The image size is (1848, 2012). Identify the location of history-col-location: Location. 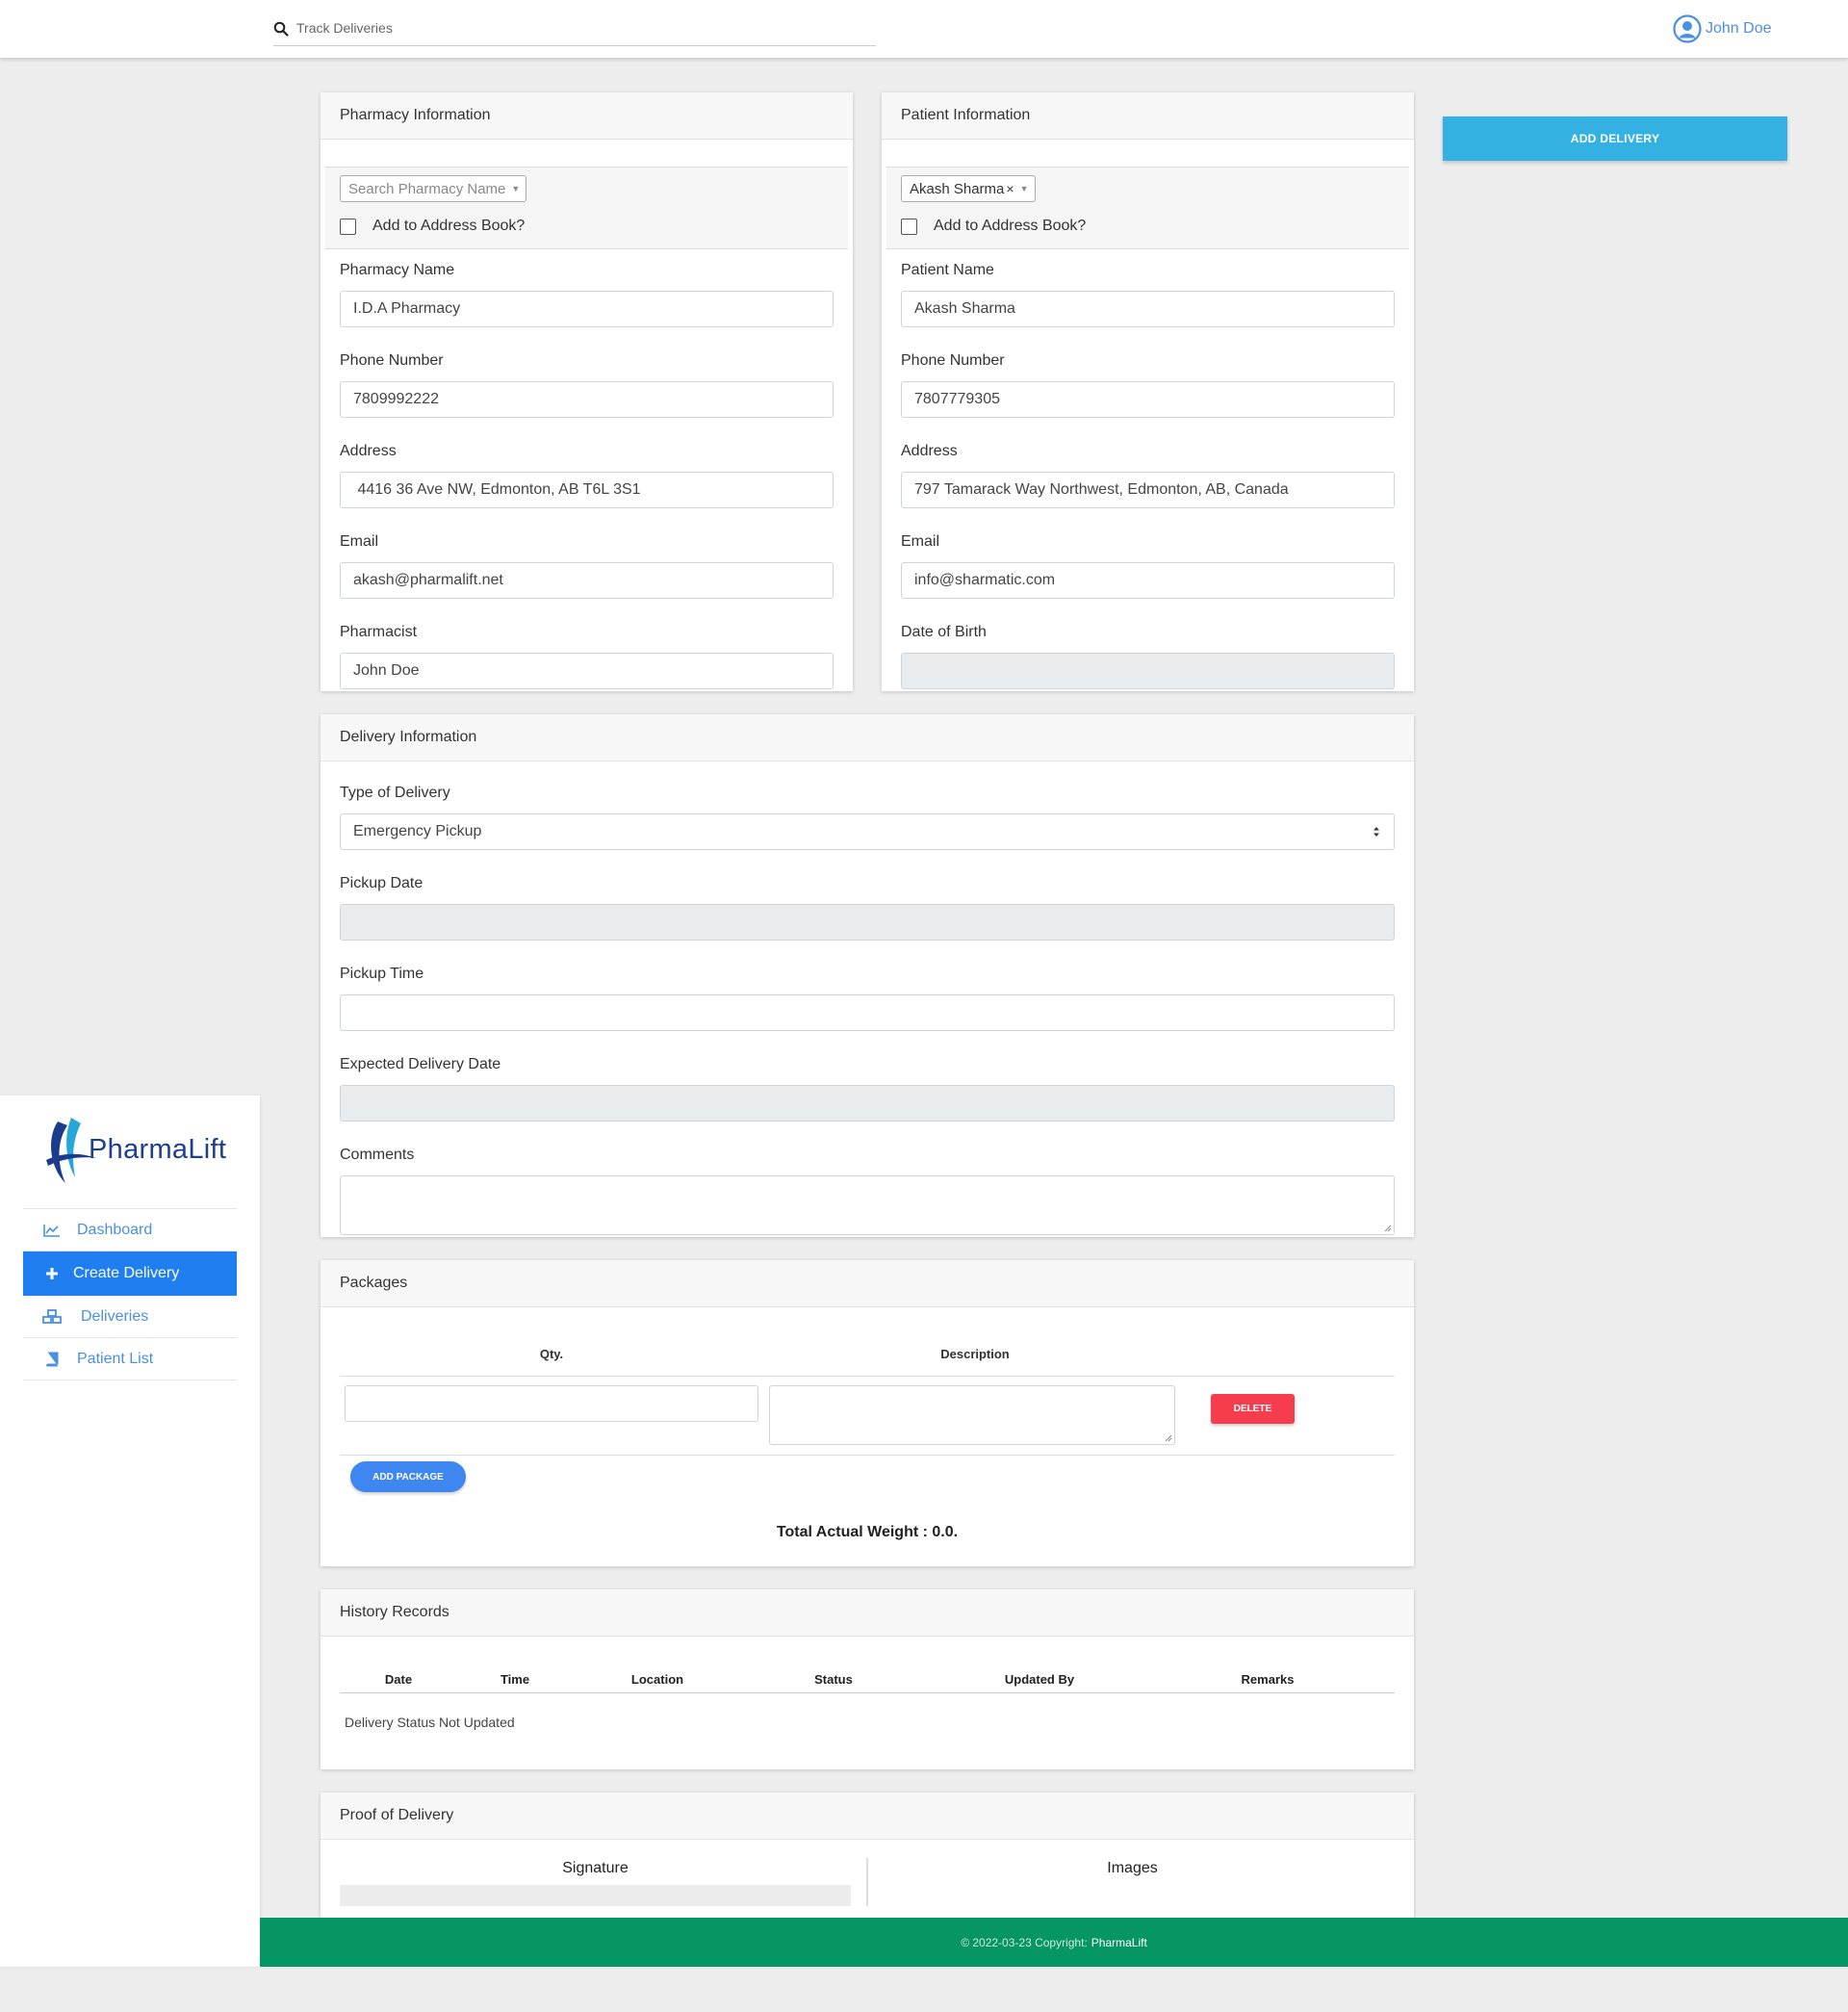
(657, 1679).